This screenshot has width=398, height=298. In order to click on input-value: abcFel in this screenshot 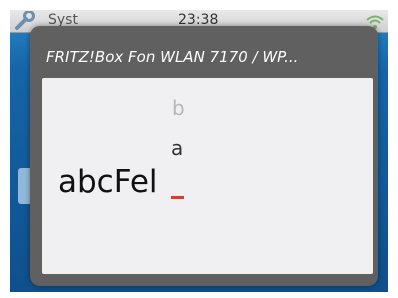, I will do `click(108, 182)`.